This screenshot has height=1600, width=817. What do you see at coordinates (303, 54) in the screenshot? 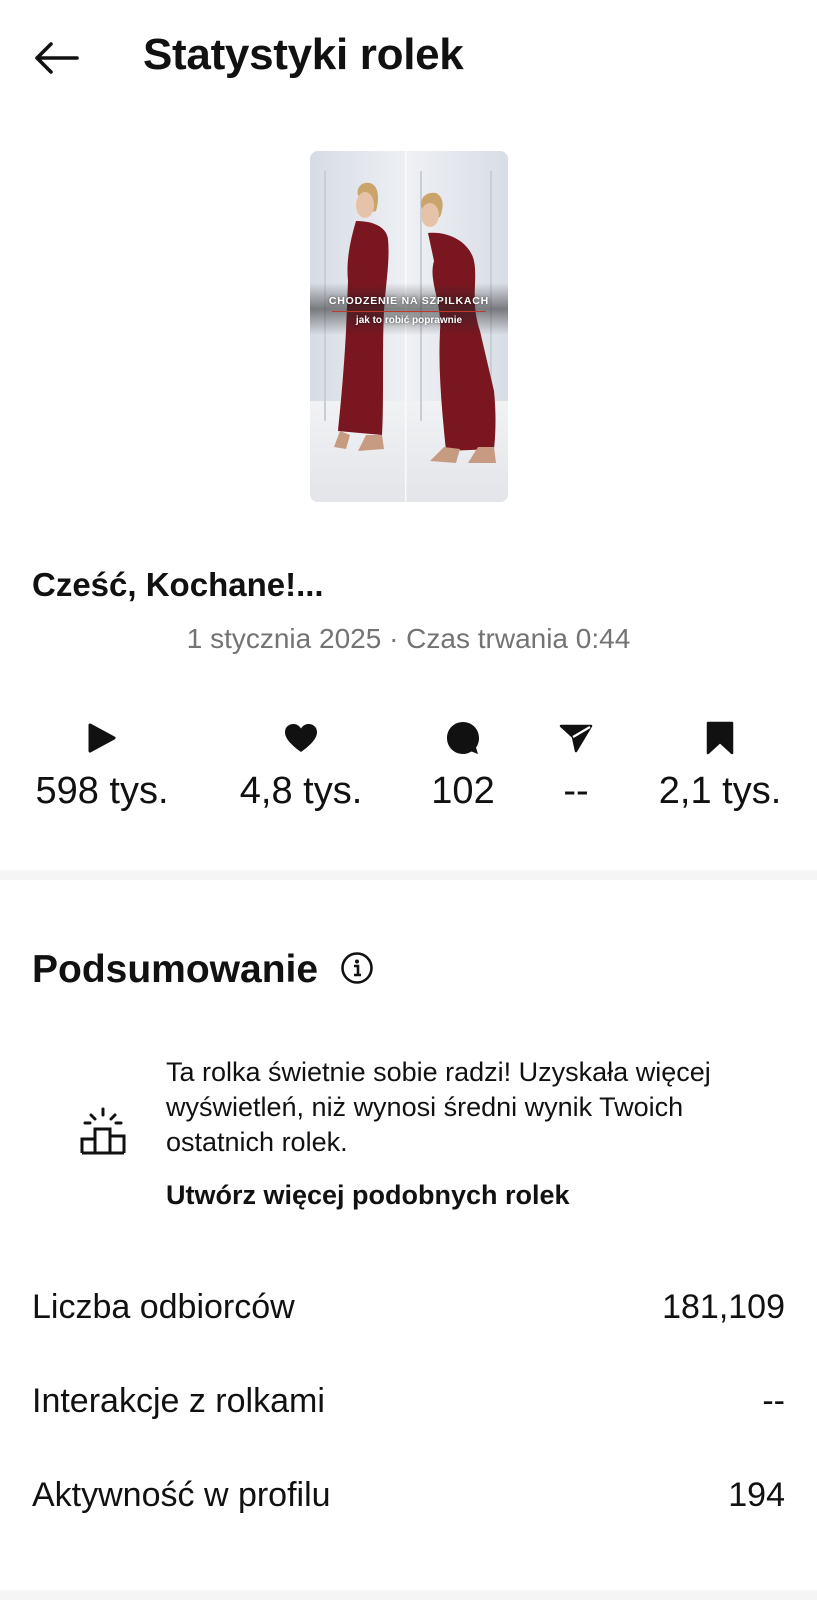
I see `page-title: Statystyki rolek` at bounding box center [303, 54].